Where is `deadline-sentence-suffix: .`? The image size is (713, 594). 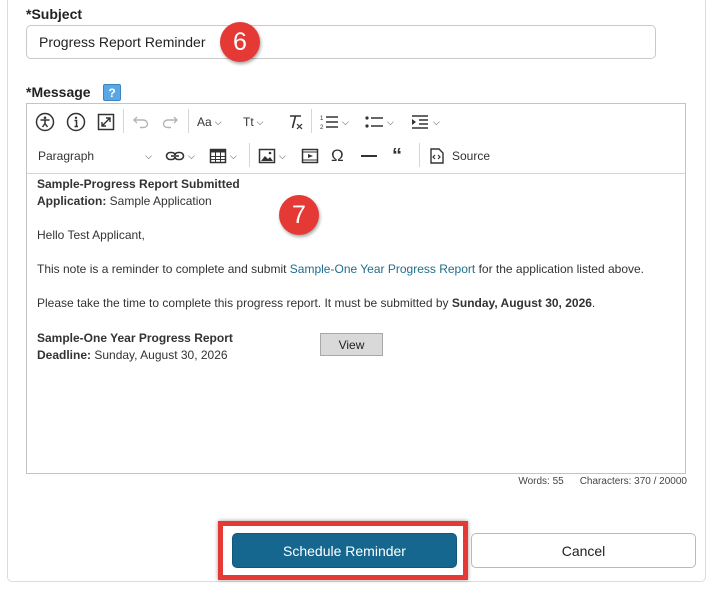 deadline-sentence-suffix: . is located at coordinates (593, 303).